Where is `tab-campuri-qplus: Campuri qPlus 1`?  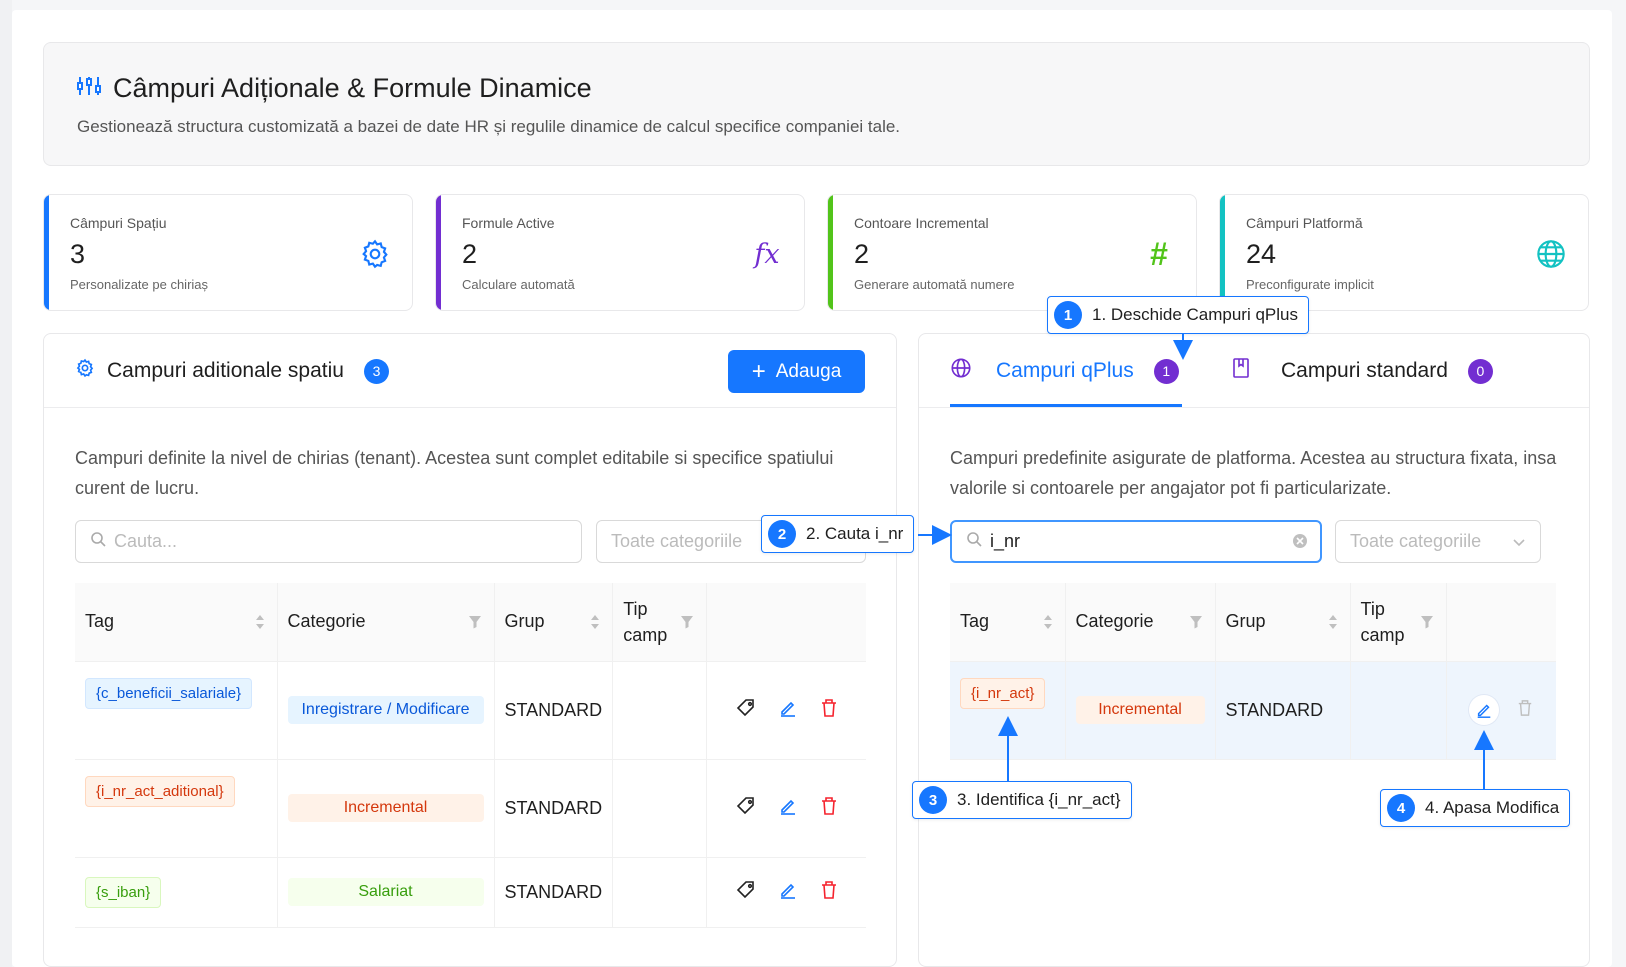 tab-campuri-qplus: Campuri qPlus 1 is located at coordinates (1064, 371).